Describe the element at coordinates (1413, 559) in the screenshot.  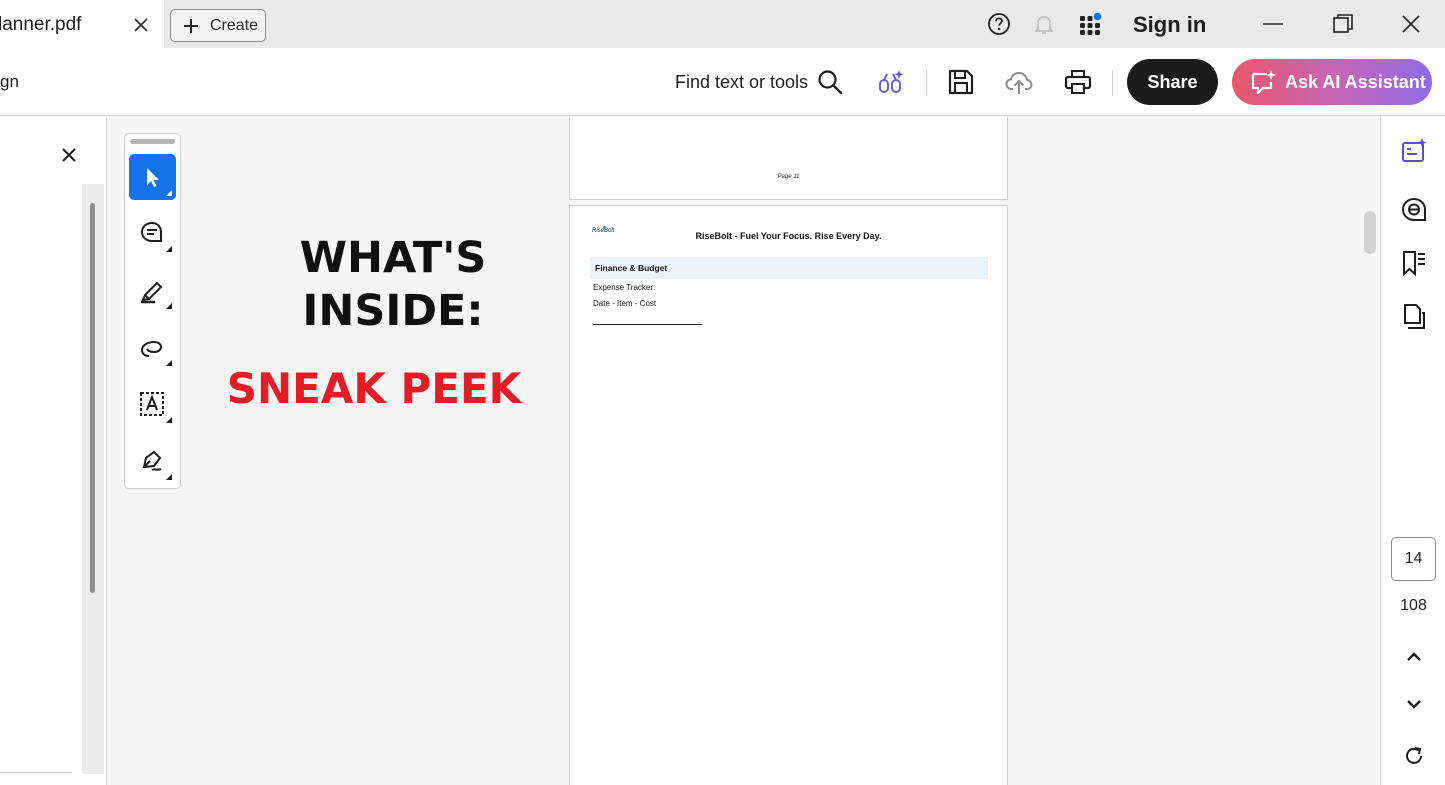
I see `current-page-input: 14` at that location.